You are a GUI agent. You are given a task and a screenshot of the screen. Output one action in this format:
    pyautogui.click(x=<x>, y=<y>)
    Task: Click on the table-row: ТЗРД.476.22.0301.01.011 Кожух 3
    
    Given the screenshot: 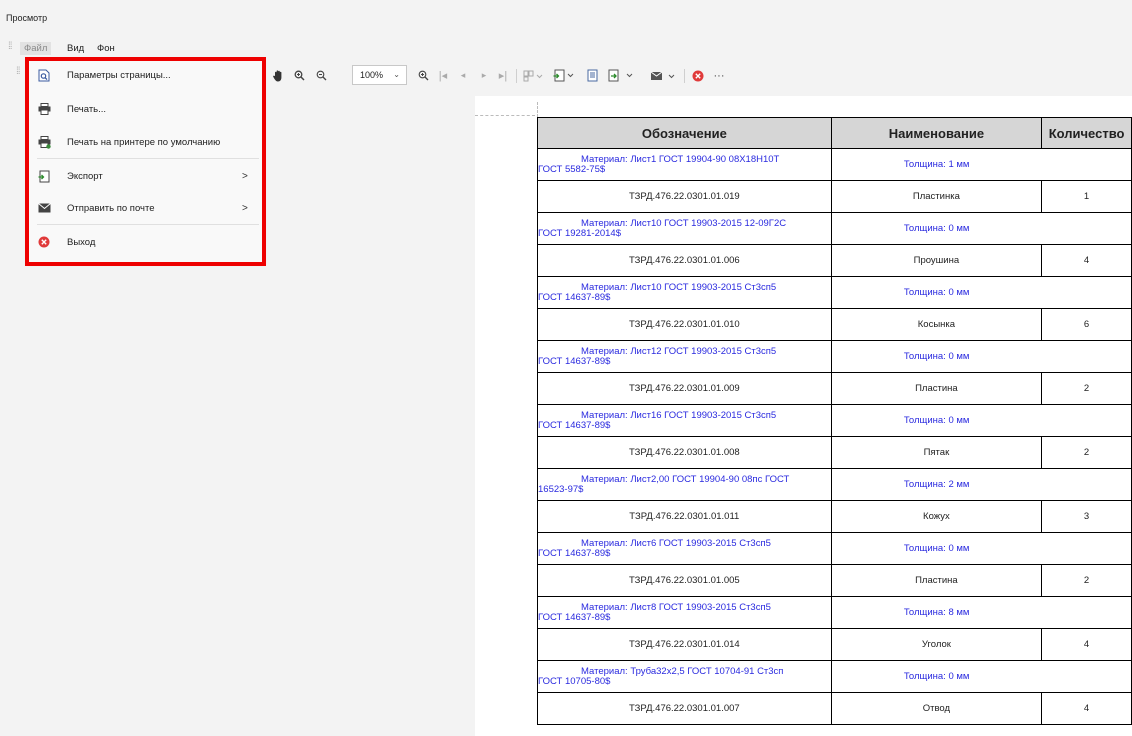 What is the action you would take?
    pyautogui.click(x=834, y=516)
    